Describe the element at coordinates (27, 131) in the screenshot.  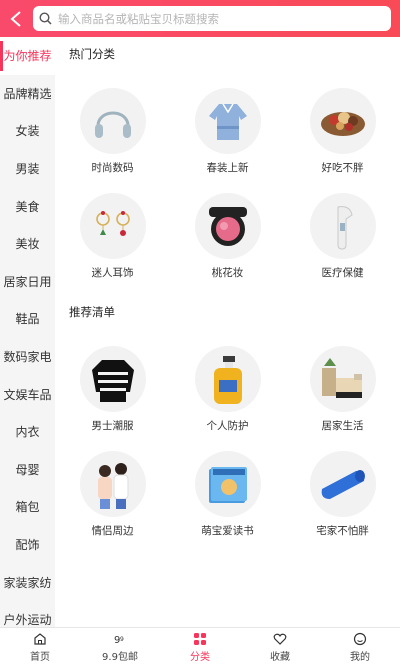
I see `sidebar-item-women: 女装` at that location.